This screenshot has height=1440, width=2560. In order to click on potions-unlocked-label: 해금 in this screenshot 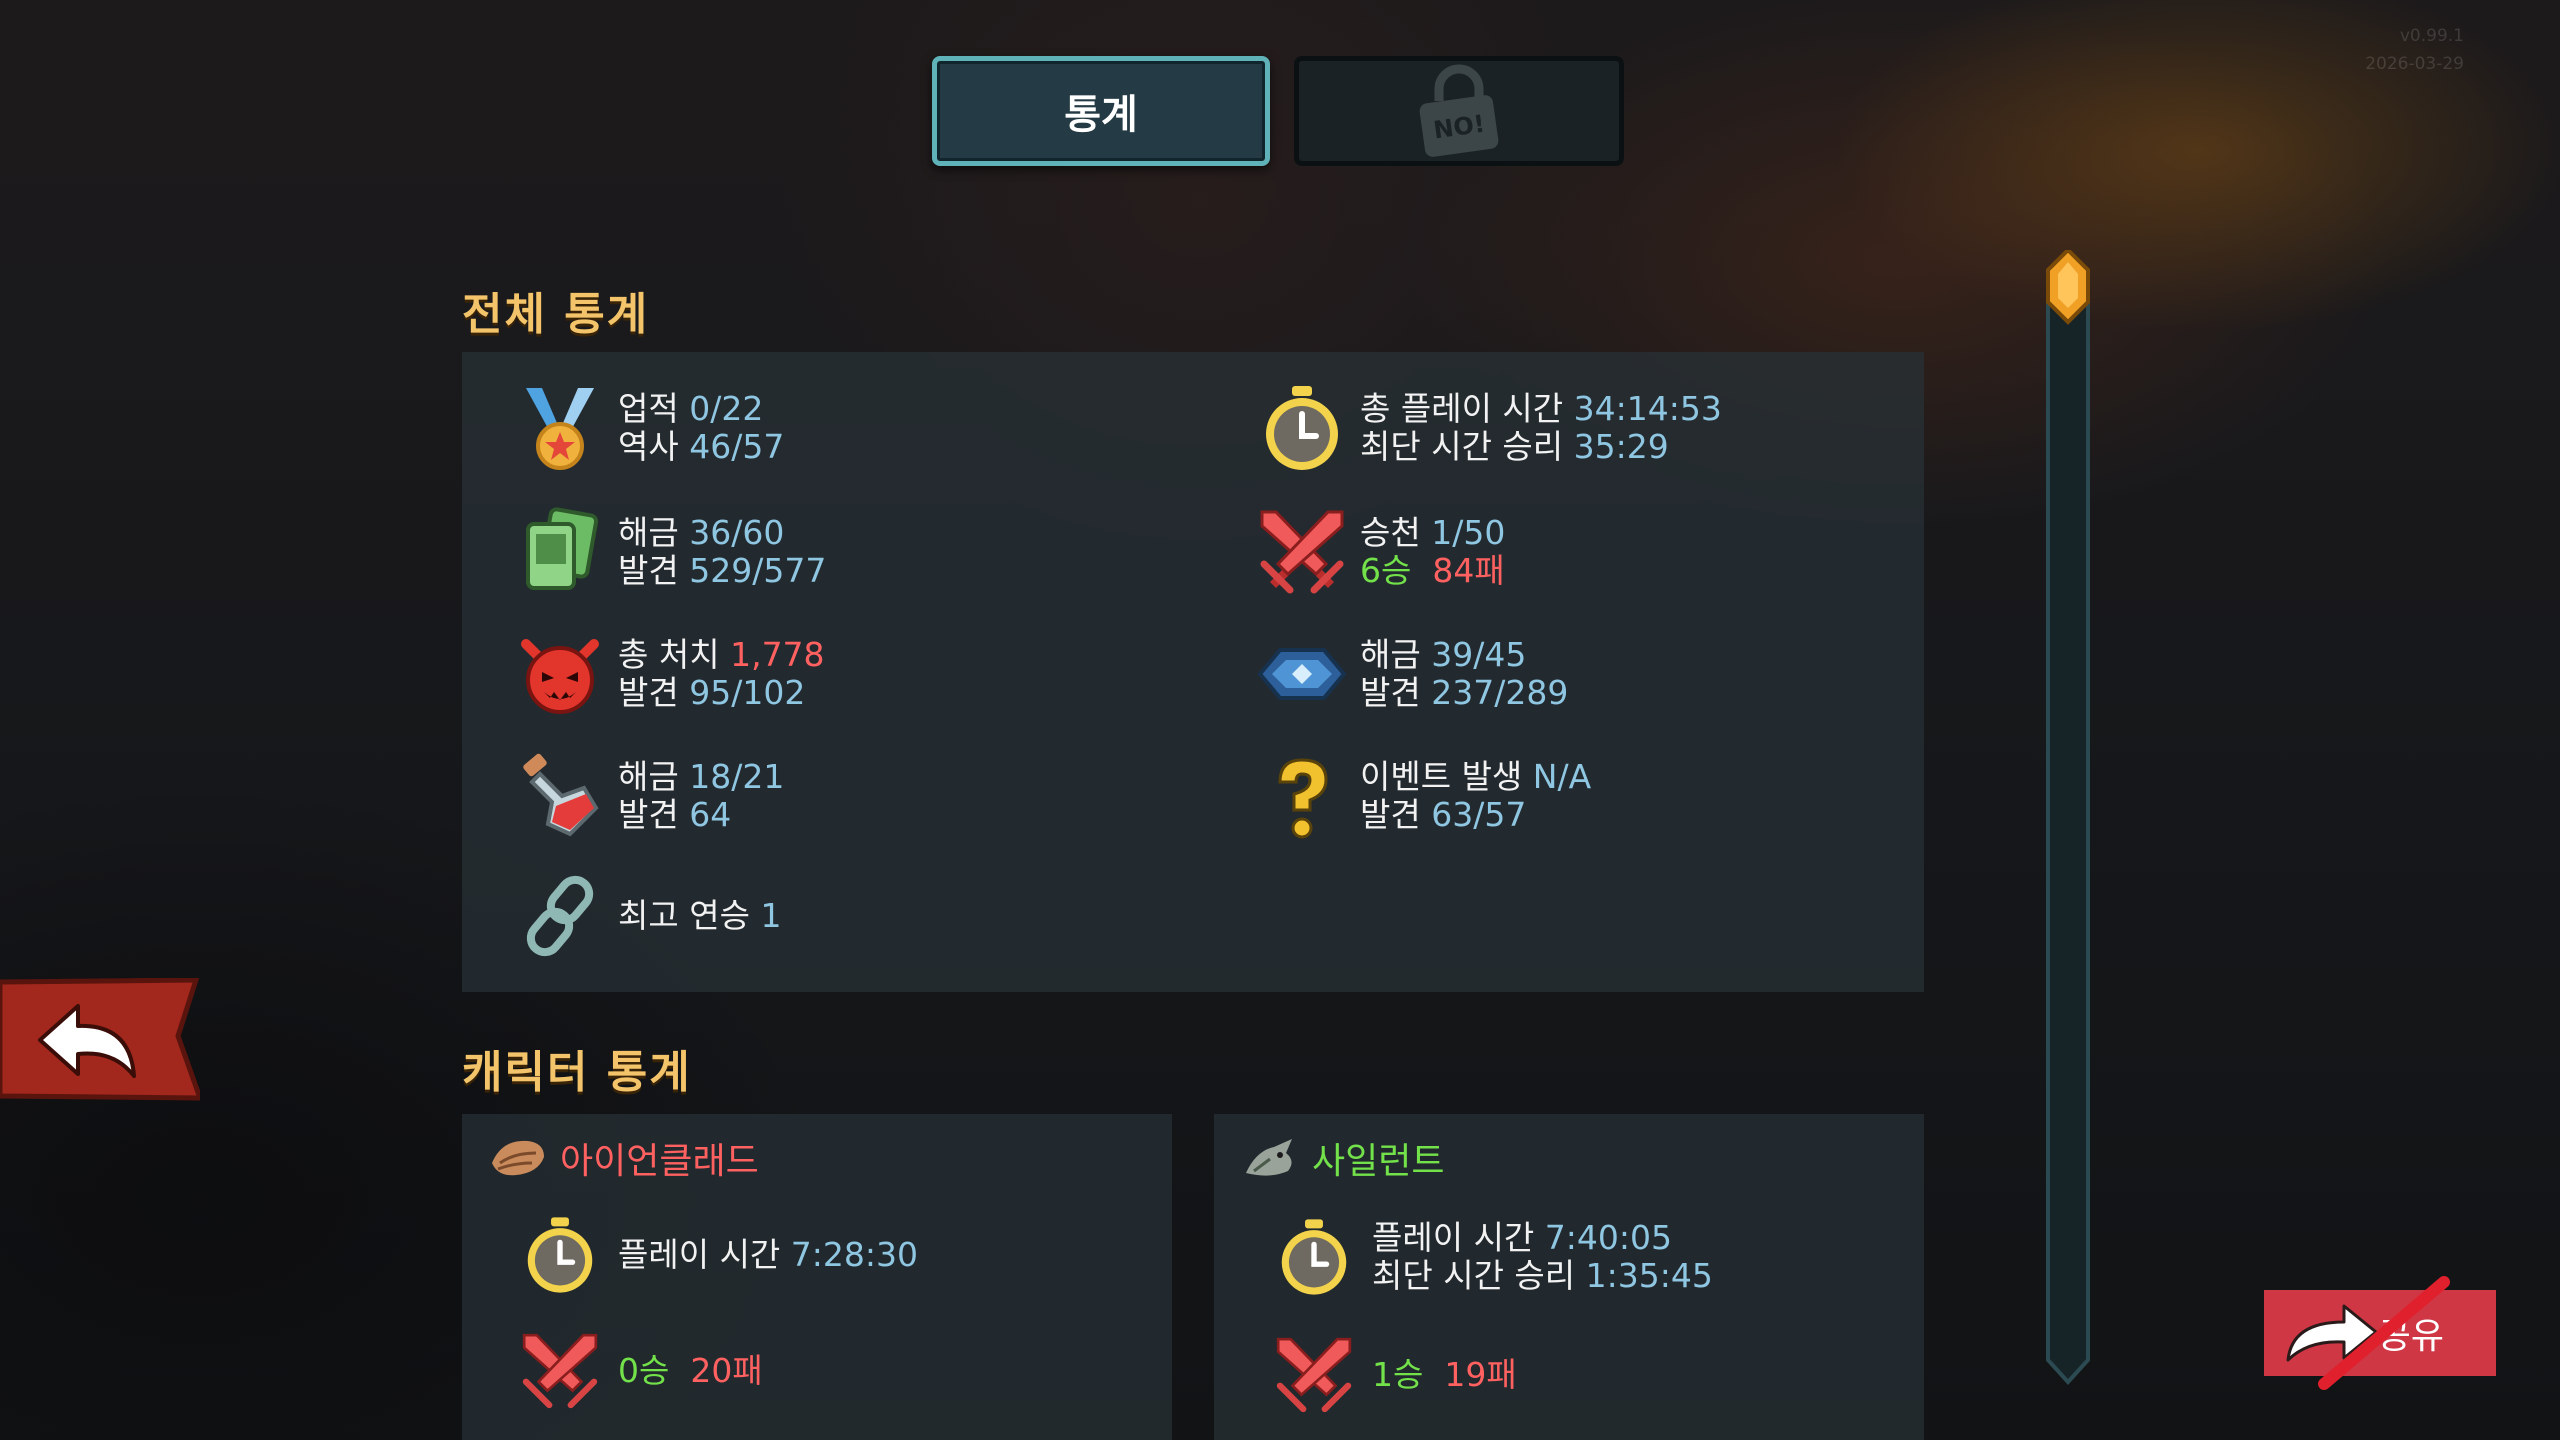, I will do `click(648, 776)`.